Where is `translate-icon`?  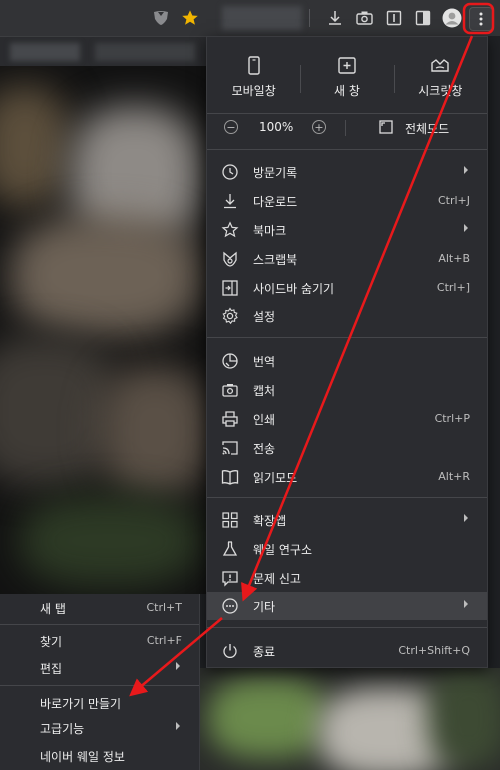
translate-icon is located at coordinates (230, 361).